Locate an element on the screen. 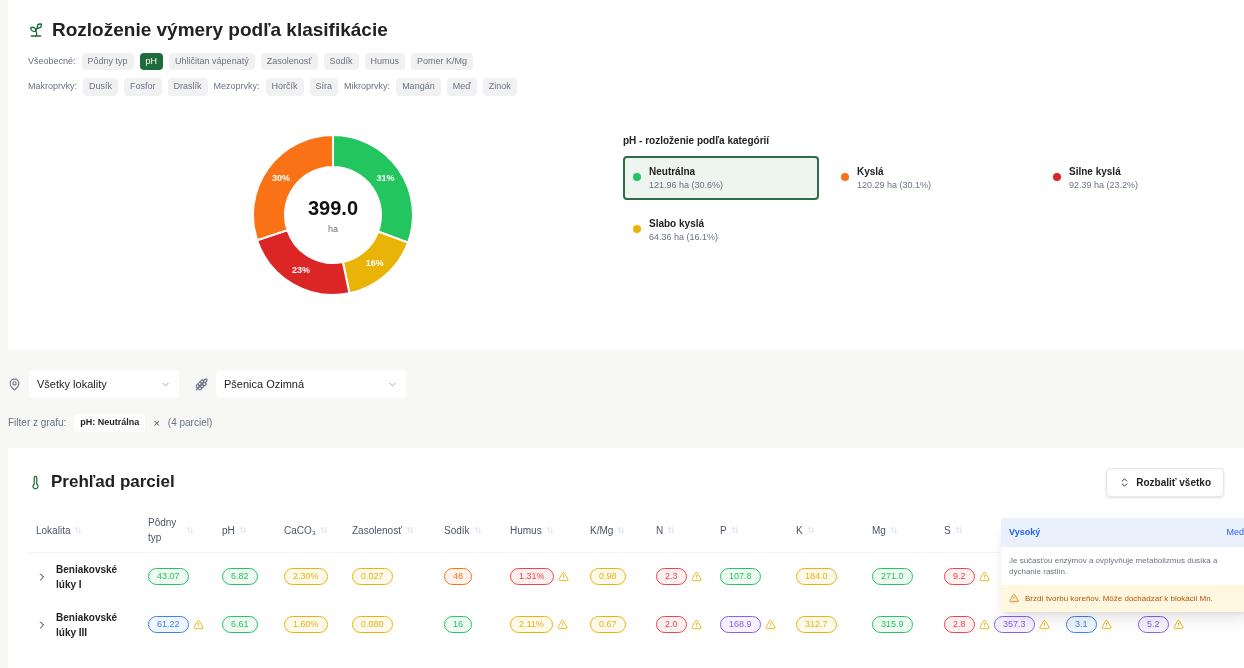  value-badge: 2.30% is located at coordinates (306, 576).